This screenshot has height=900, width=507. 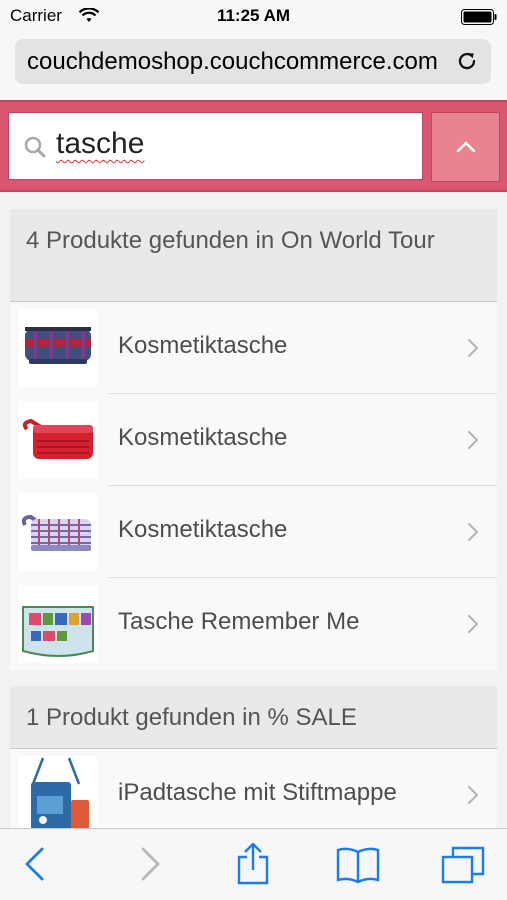 What do you see at coordinates (257, 792) in the screenshot?
I see `product-name: iPadtasche mit Stiftmappe` at bounding box center [257, 792].